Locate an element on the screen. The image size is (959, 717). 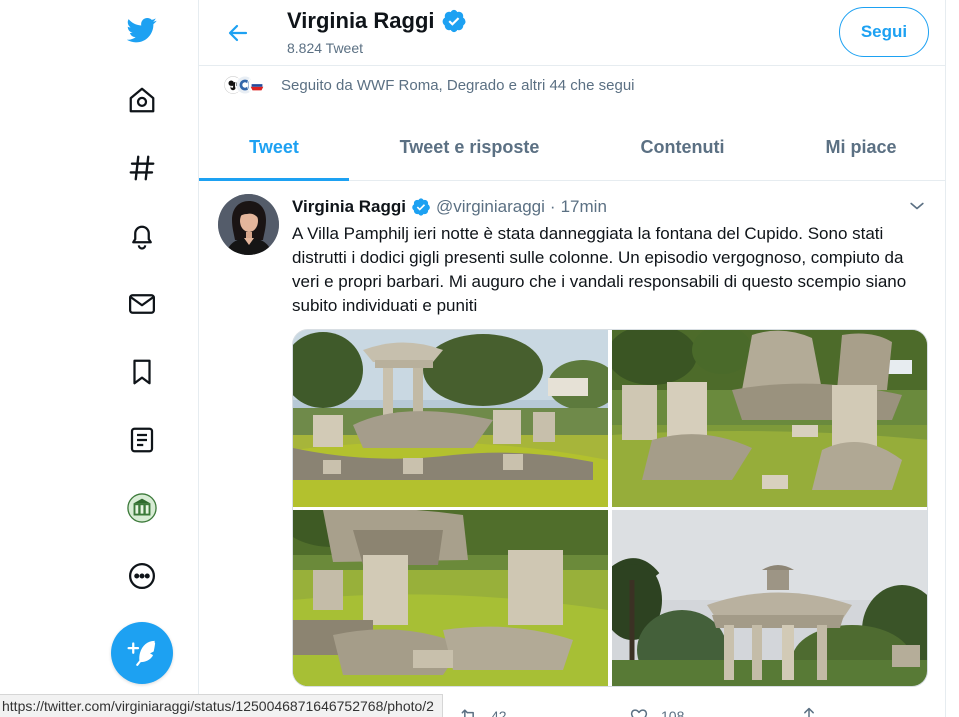
page-title: Virginia Raggi is located at coordinates (377, 21).